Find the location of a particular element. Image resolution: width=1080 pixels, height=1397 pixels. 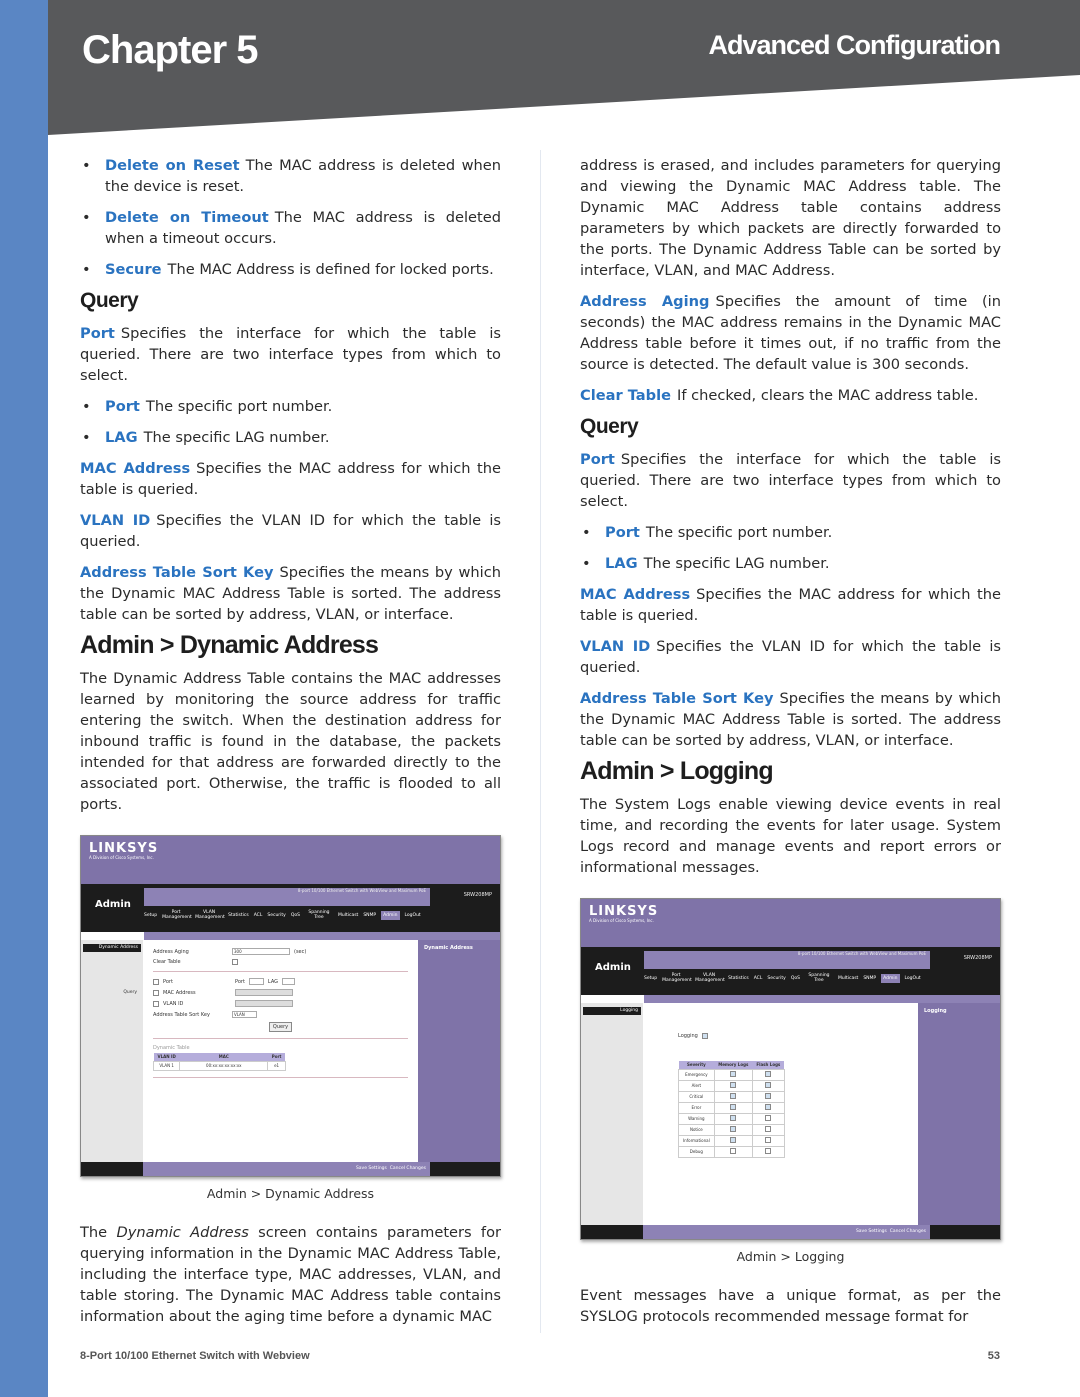

logging-heading: Admin > Logging is located at coordinates (677, 771).